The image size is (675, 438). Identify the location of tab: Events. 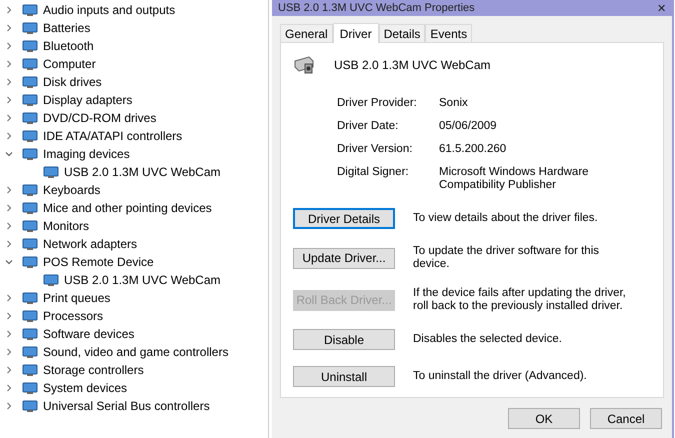
(448, 33).